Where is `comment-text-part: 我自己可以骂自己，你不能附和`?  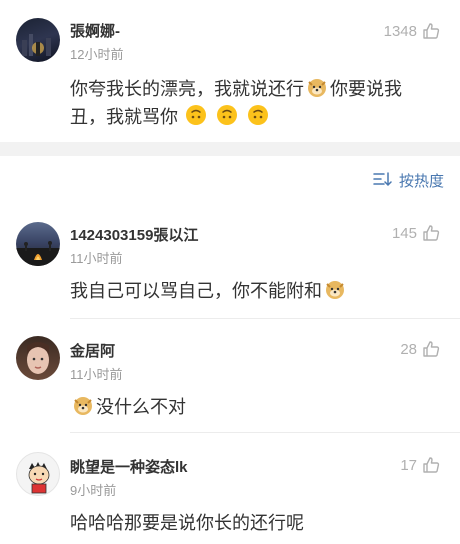
comment-text-part: 我自己可以骂自己，你不能附和 is located at coordinates (196, 291).